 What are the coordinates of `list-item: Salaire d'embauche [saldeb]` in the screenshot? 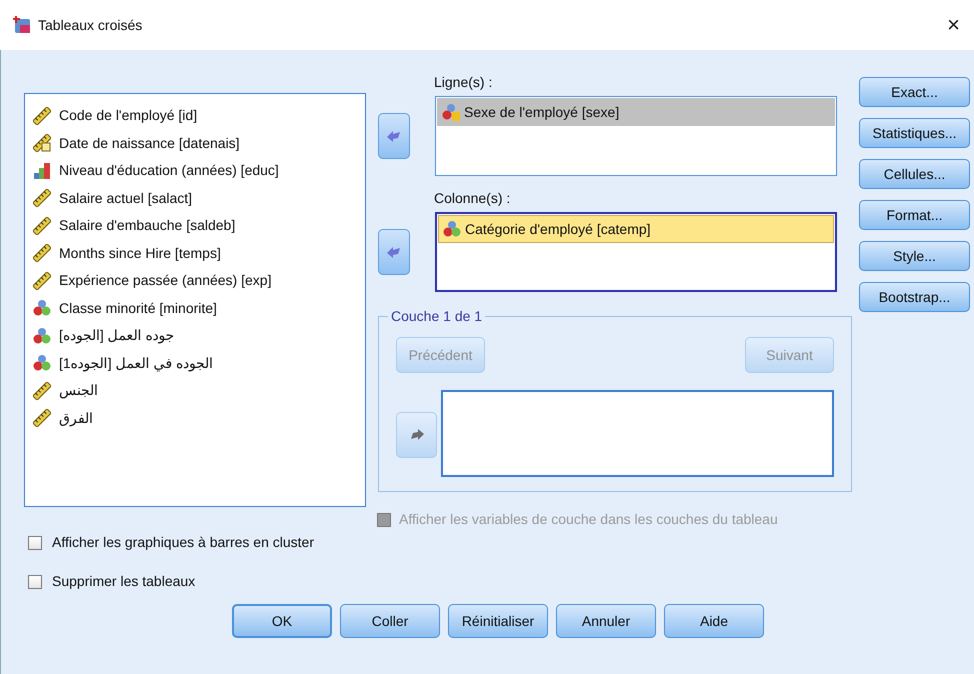 It's located at (199, 226).